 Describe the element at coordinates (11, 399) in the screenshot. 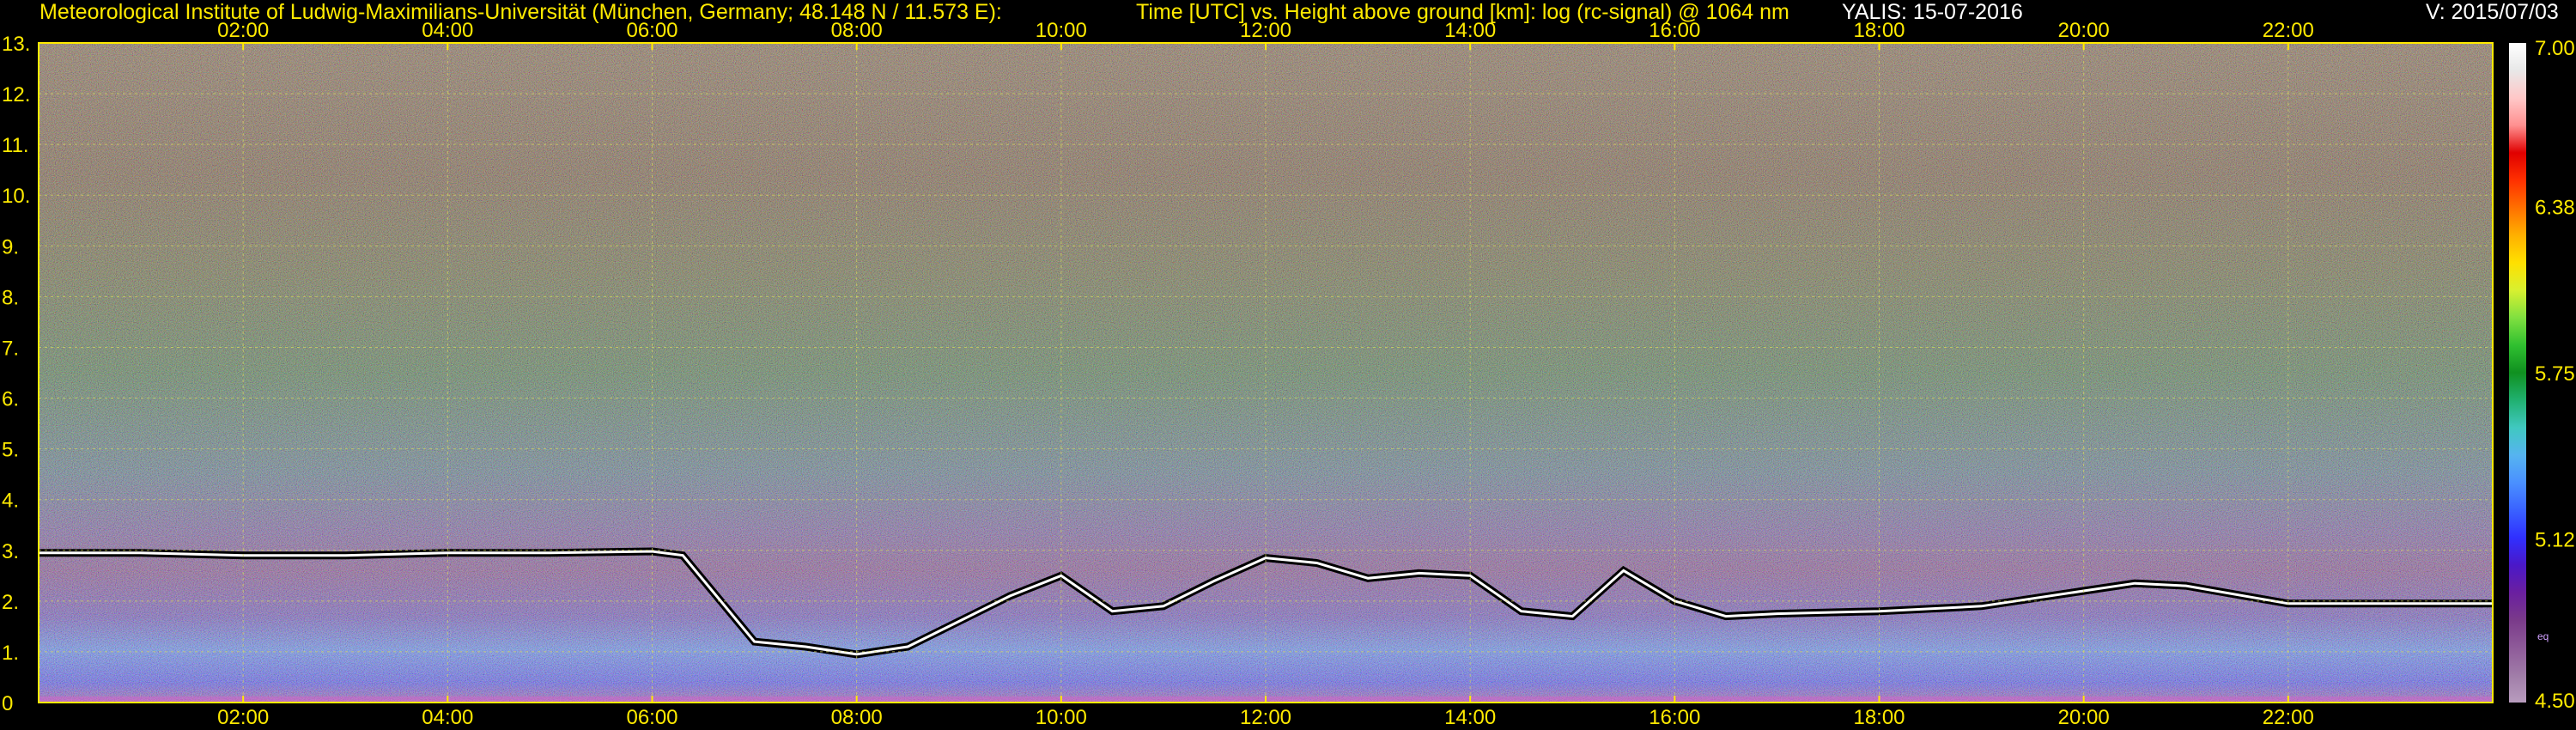

I see `y-tick-label: 6.` at that location.